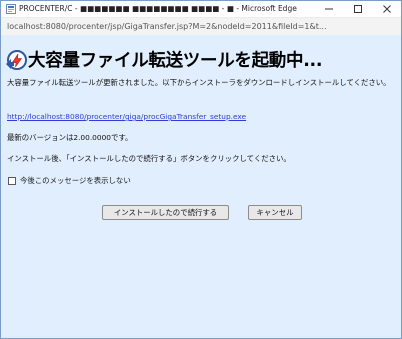 The image size is (402, 339). What do you see at coordinates (70, 137) in the screenshot?
I see `version-text: 最新のバージョンは2.00.0000です。` at bounding box center [70, 137].